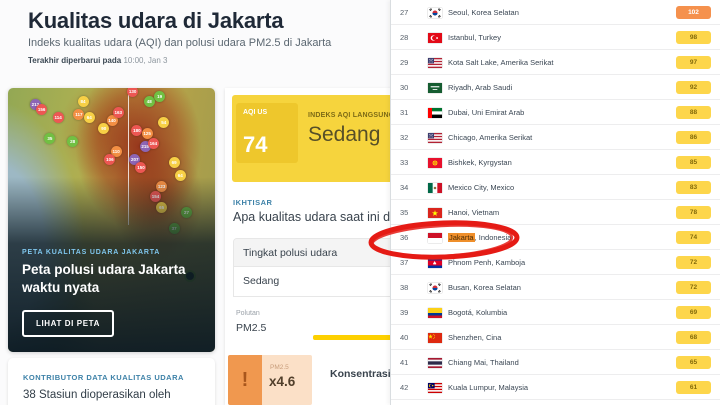 The width and height of the screenshot is (720, 405). Describe the element at coordinates (555, 37) in the screenshot. I see `ranking-row: 28 Istanbul, Turkey 98` at that location.